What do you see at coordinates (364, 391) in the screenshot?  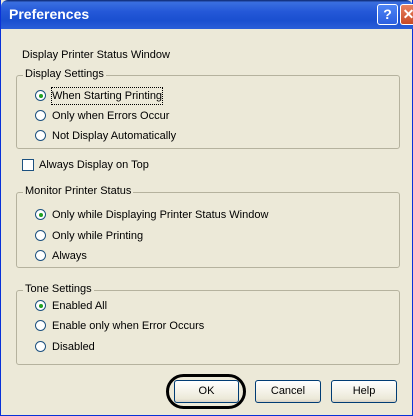 I see `help-button: Help` at bounding box center [364, 391].